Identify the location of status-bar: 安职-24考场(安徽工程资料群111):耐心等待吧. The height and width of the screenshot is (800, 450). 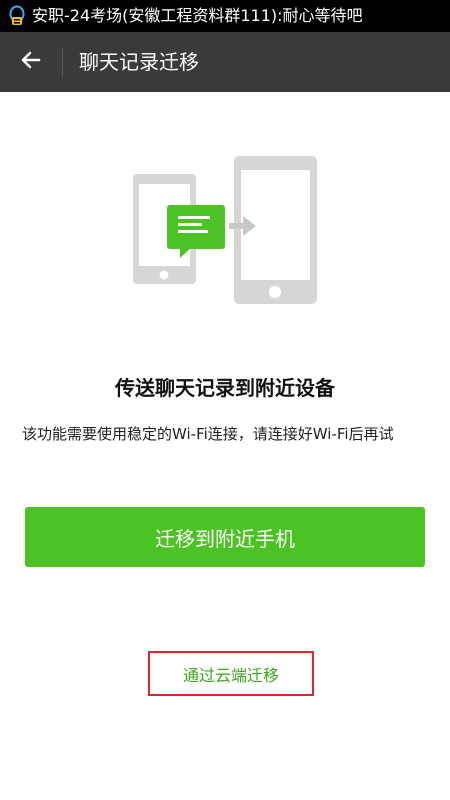
(225, 16).